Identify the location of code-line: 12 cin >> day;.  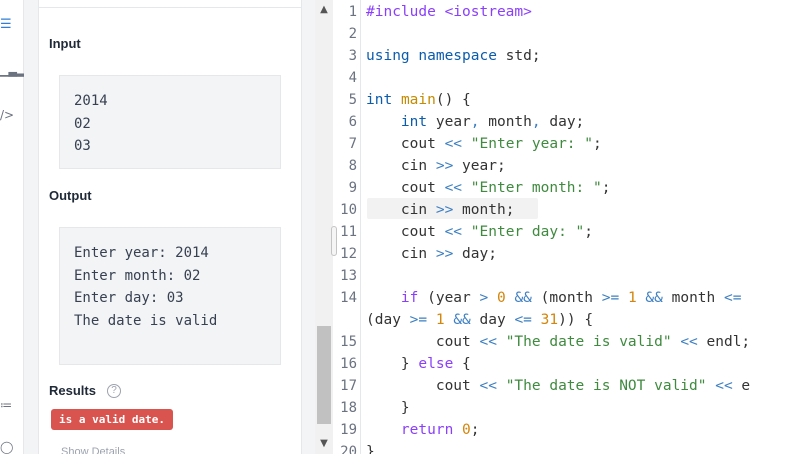
(563, 254).